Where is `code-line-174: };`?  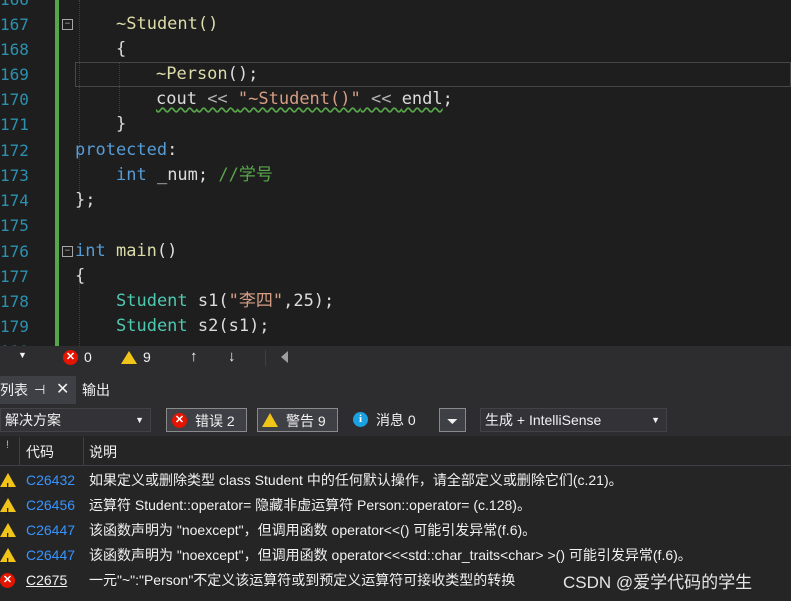
code-line-174: }; is located at coordinates (85, 200).